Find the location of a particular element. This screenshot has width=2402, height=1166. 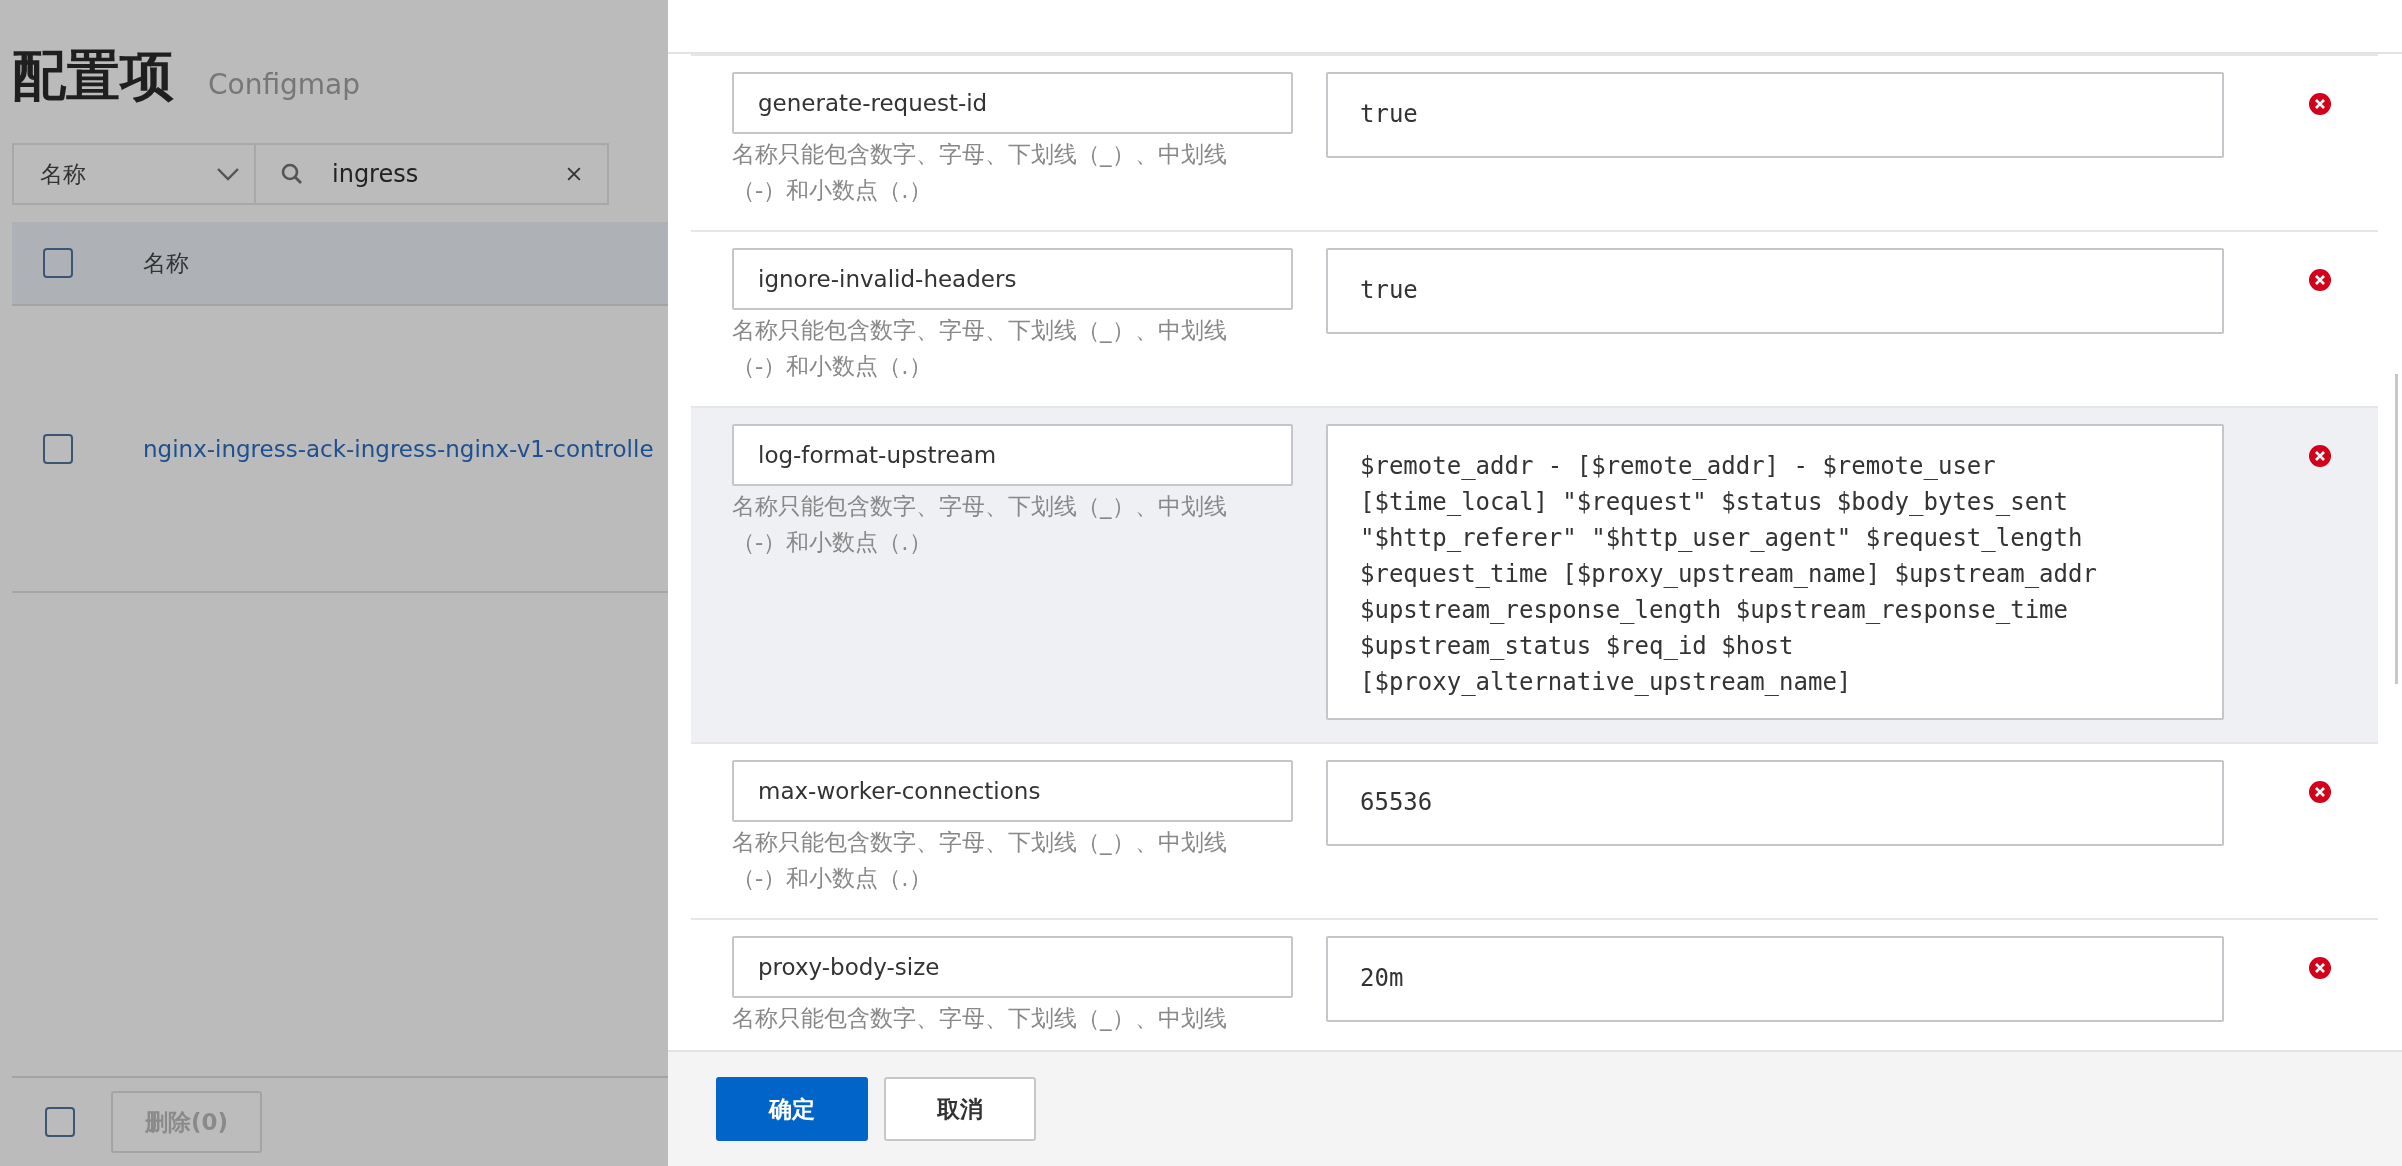

key-input: proxy-body-size is located at coordinates (1012, 967).